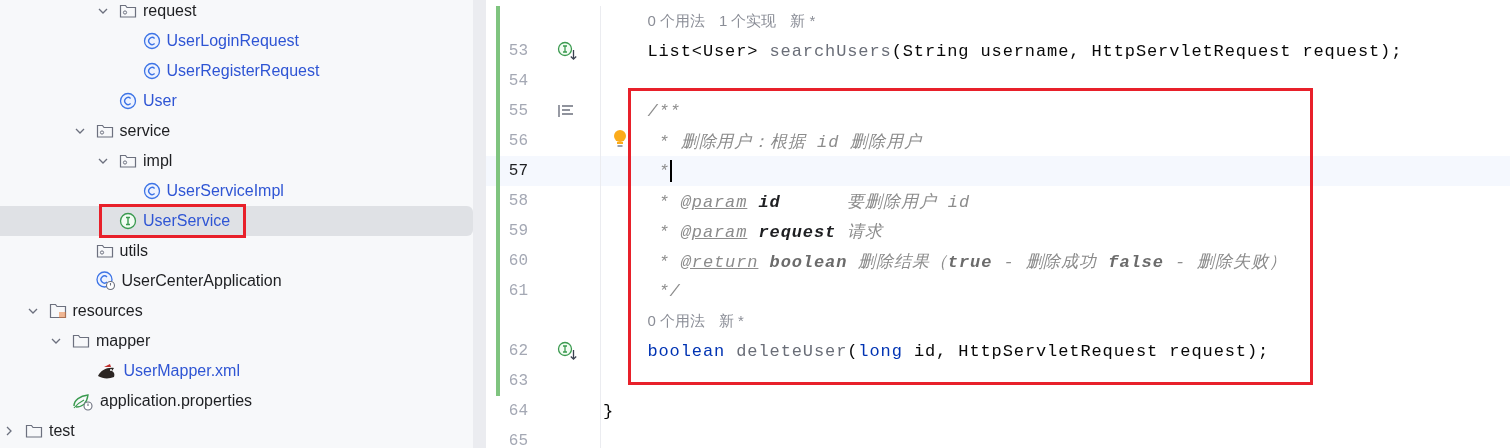 This screenshot has height=448, width=1510. I want to click on line-number: 56, so click(517, 141).